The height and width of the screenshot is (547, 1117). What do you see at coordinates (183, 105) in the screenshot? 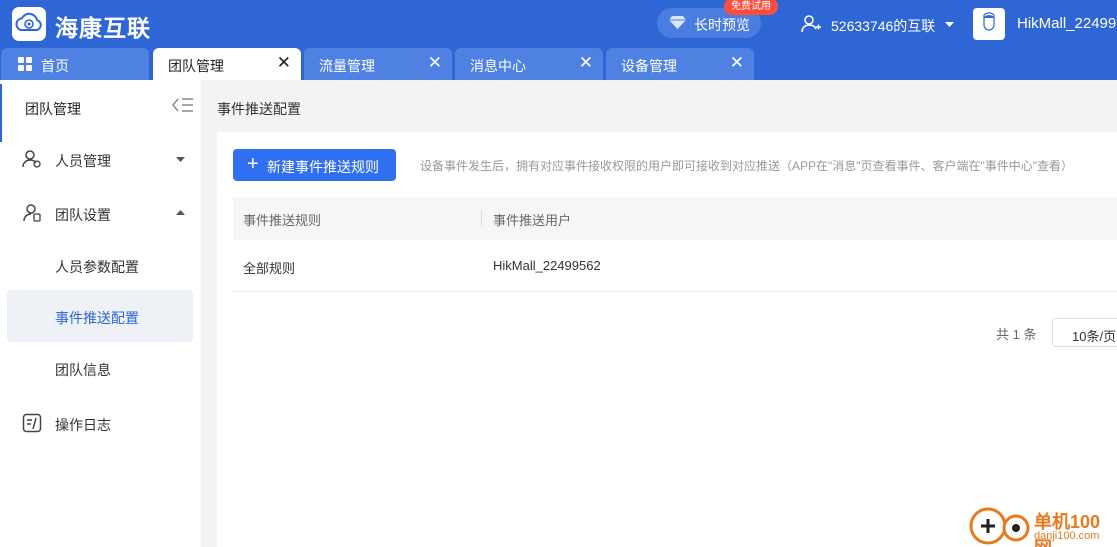
I see `collapse-sidebar-icon` at bounding box center [183, 105].